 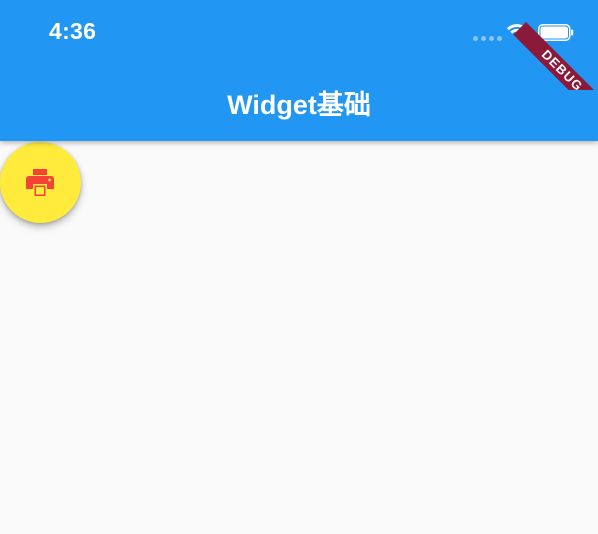 I want to click on print-icon, so click(x=40, y=182).